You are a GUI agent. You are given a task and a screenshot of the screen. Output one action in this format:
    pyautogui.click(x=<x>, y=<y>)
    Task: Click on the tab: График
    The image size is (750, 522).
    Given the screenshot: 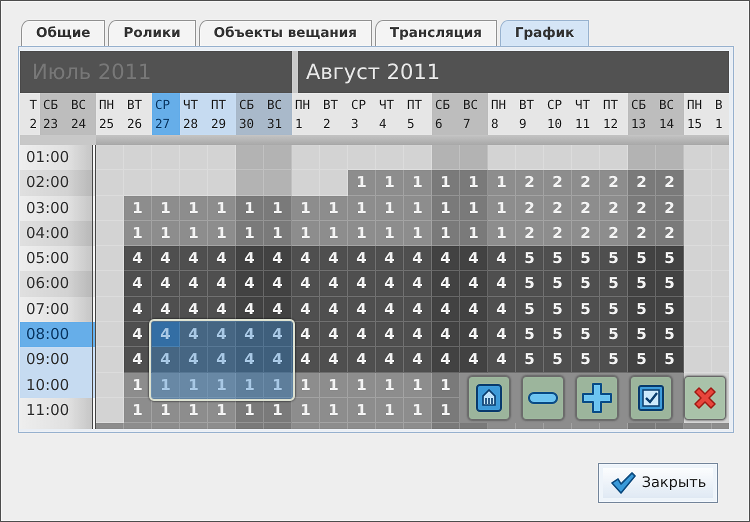 What is the action you would take?
    pyautogui.click(x=545, y=33)
    